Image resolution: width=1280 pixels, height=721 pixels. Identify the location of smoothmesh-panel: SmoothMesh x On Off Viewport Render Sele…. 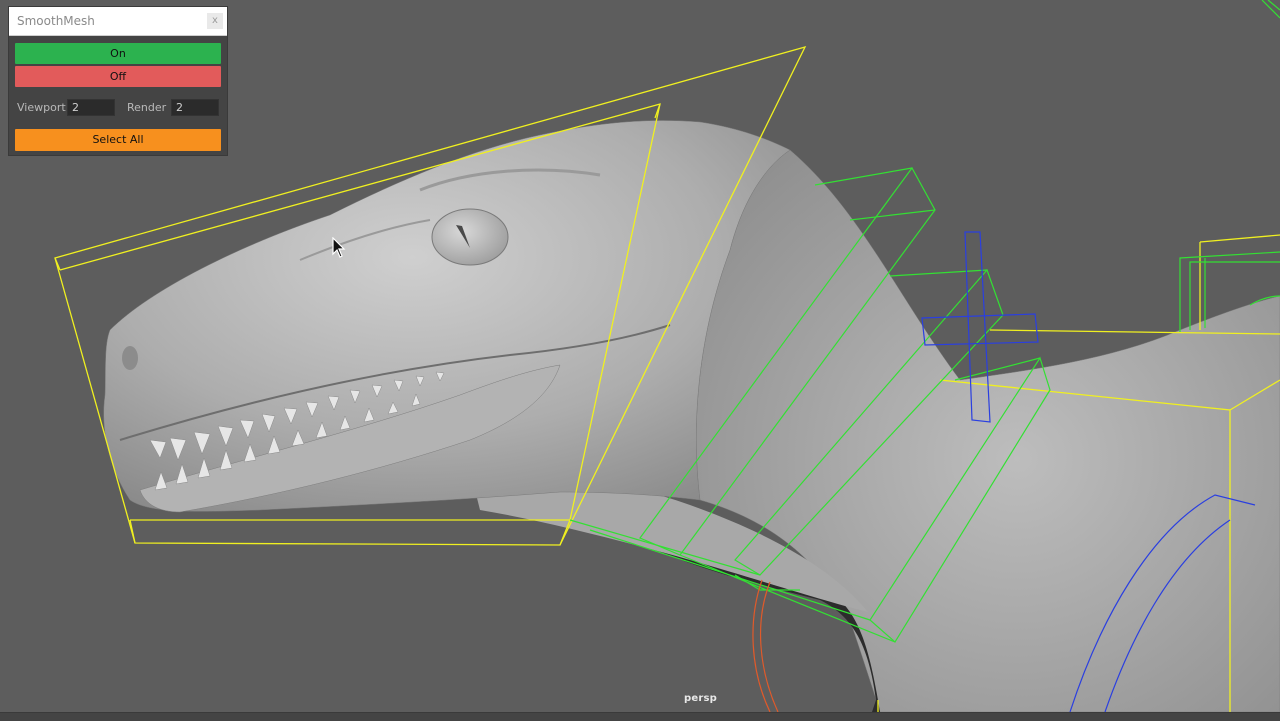
(118, 81).